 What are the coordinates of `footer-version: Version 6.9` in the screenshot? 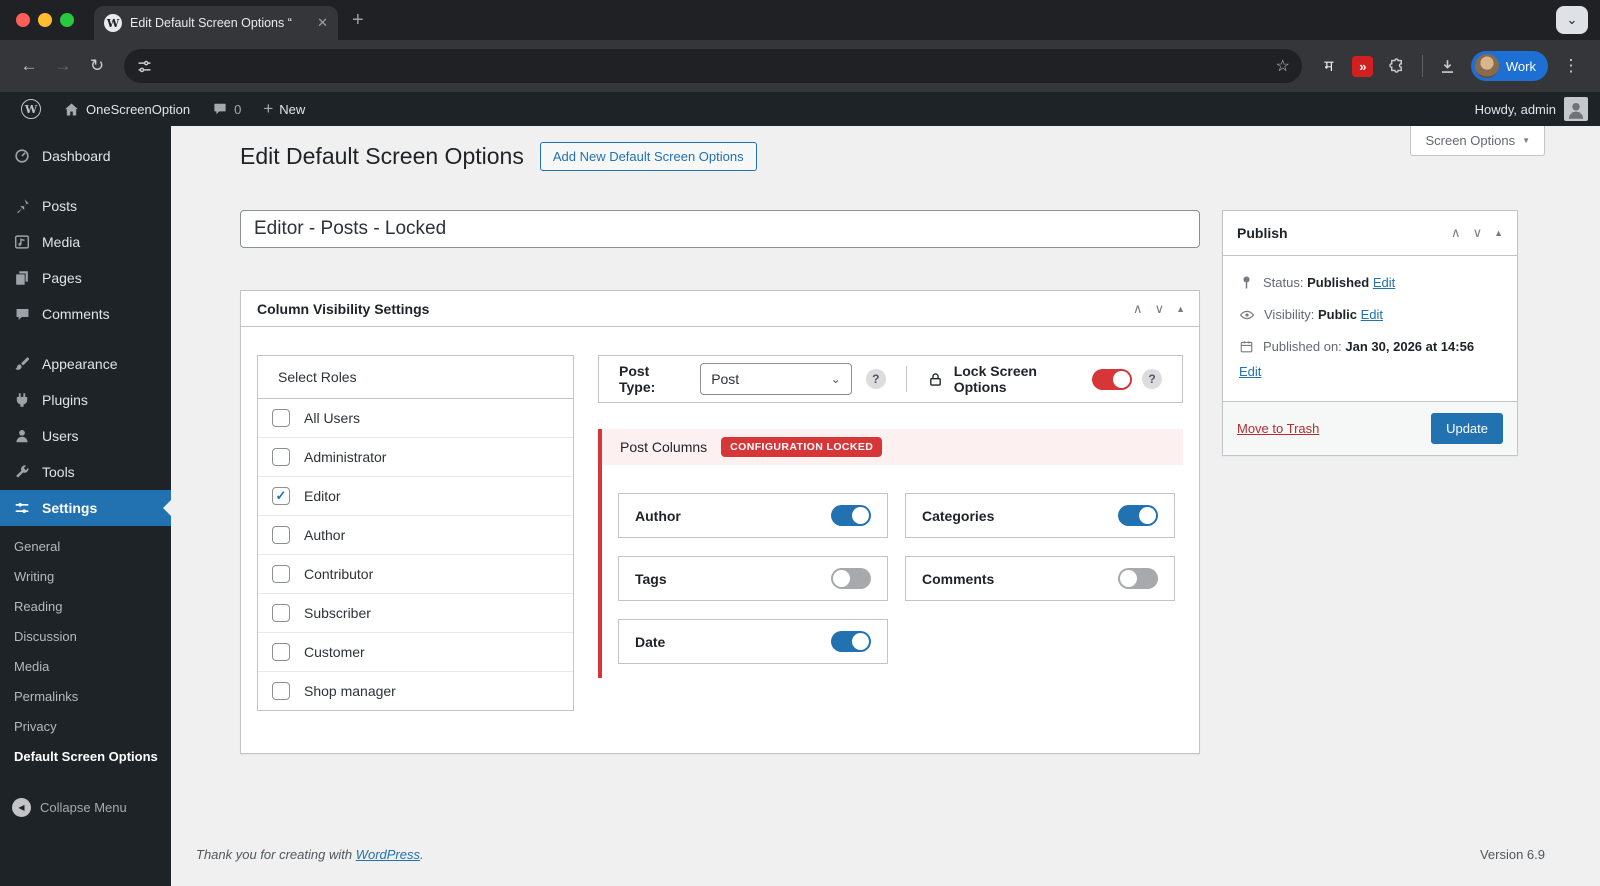 It's located at (1512, 854).